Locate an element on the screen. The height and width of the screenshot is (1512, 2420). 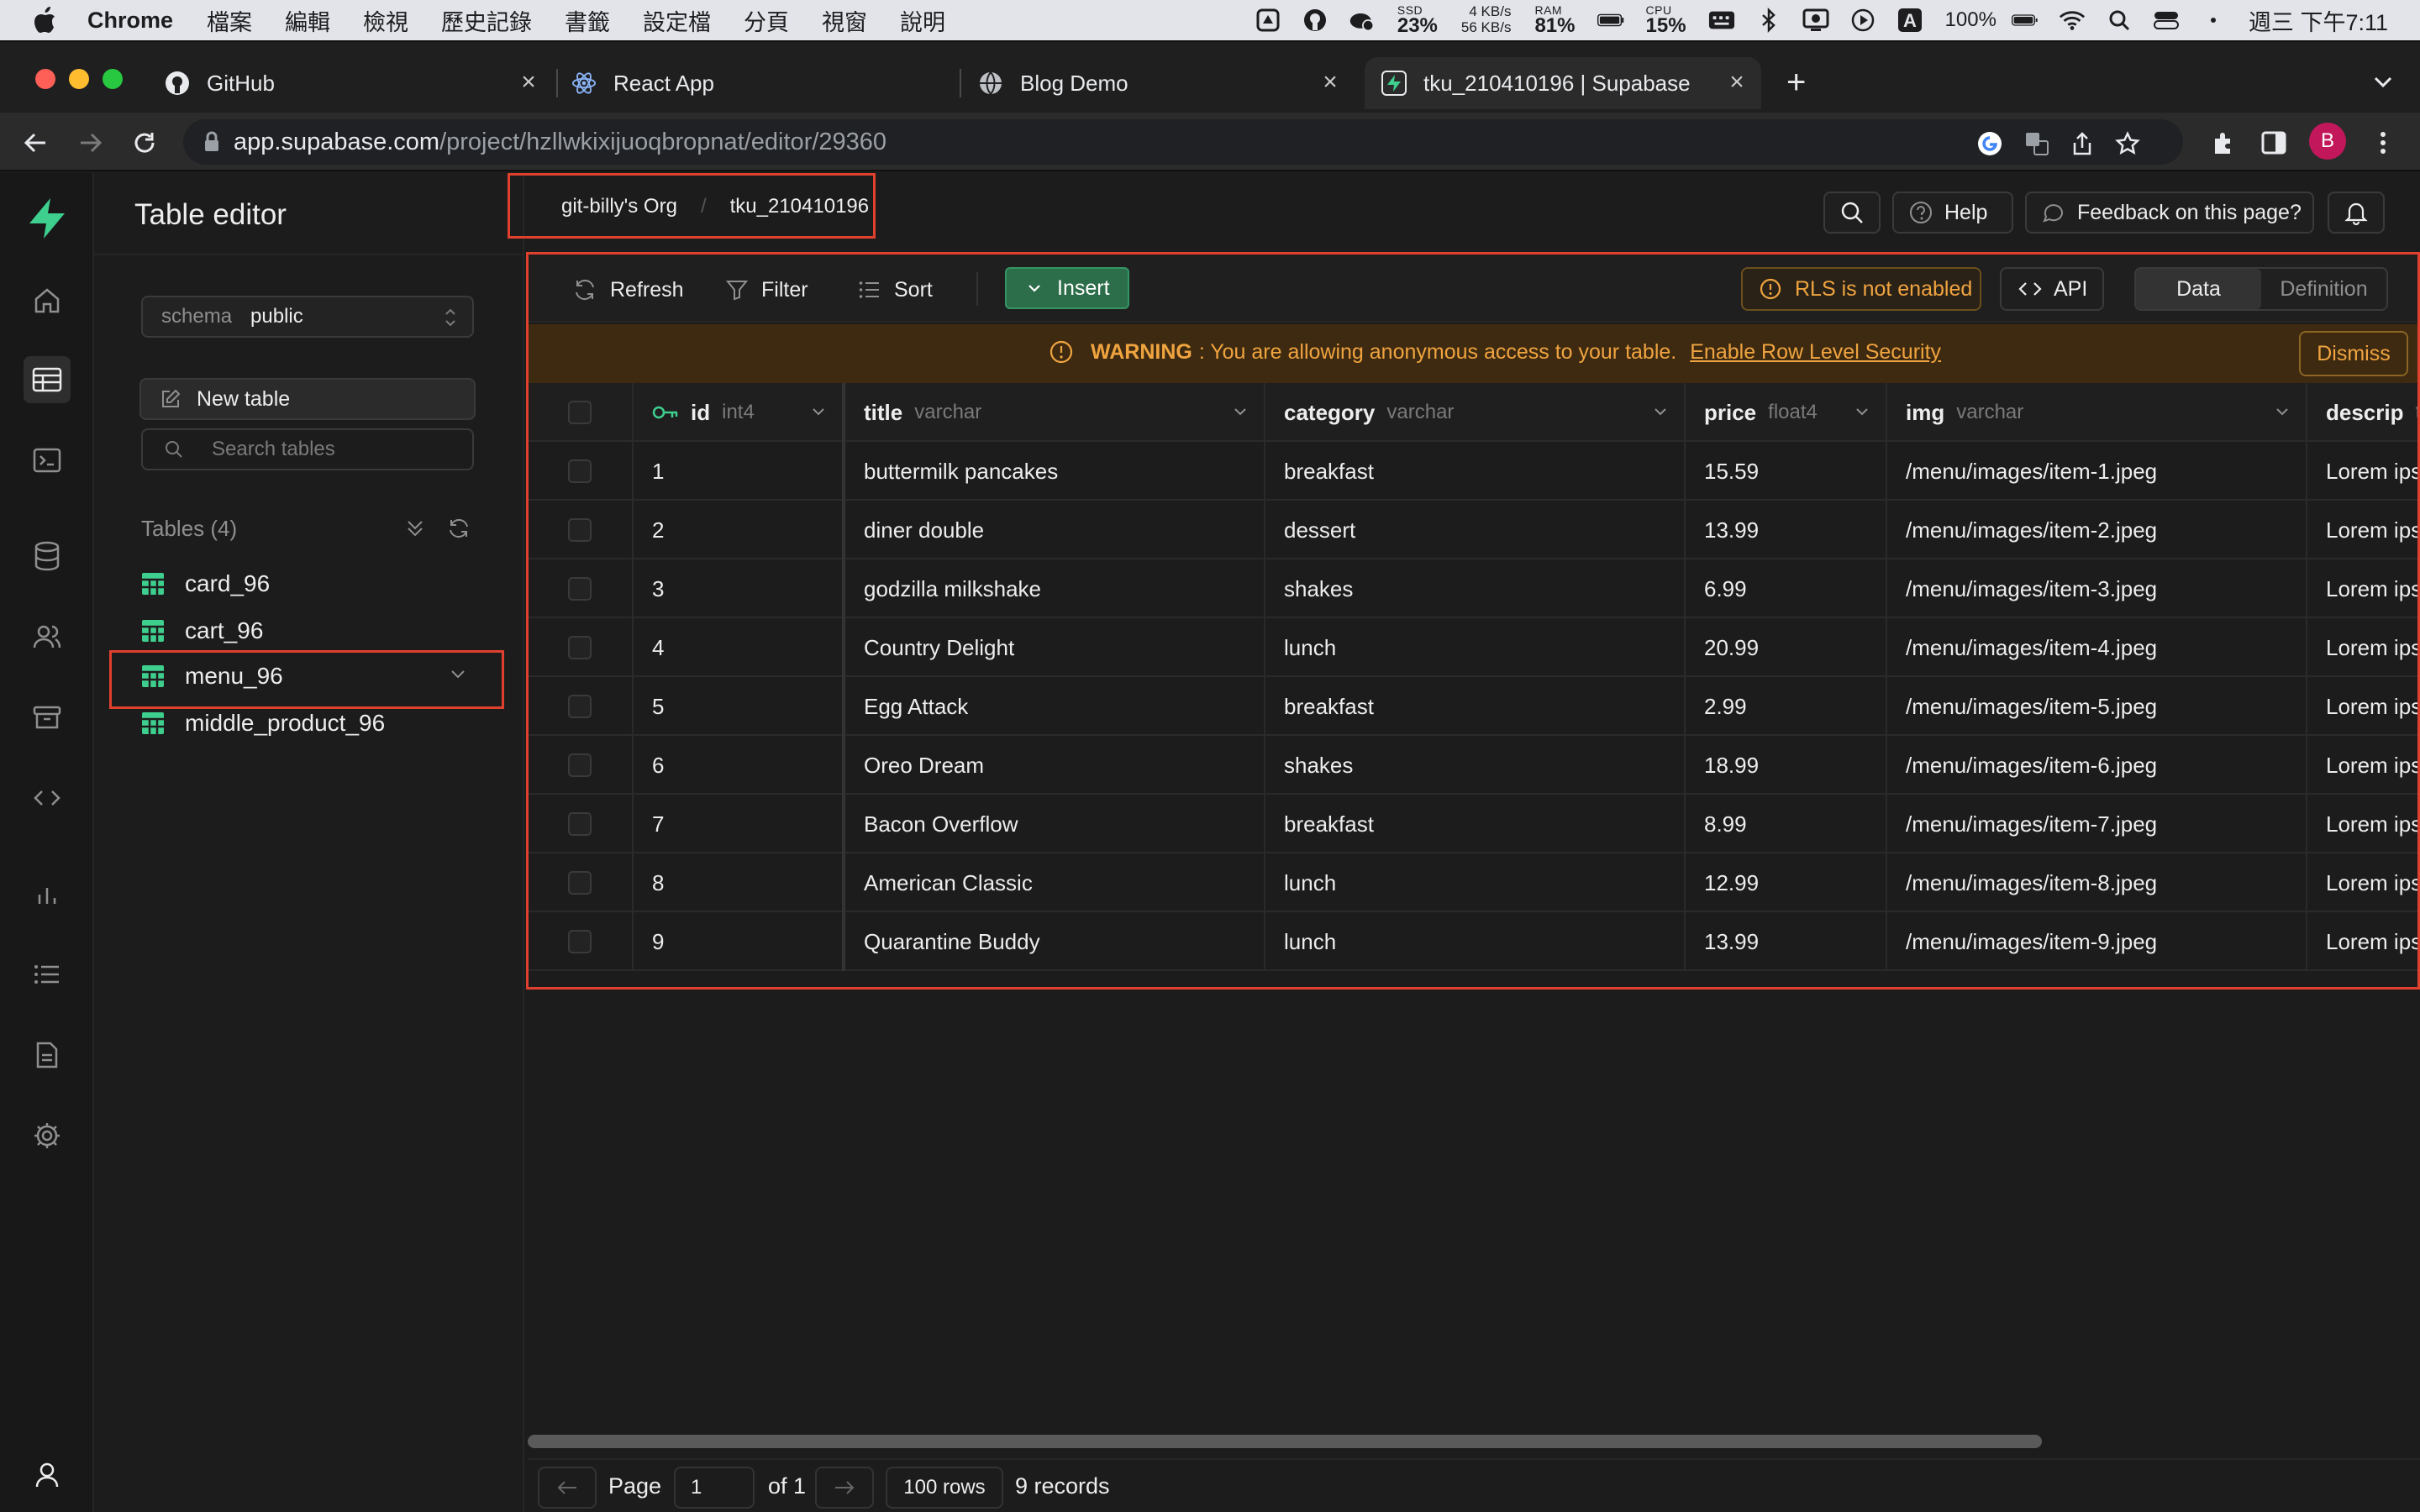
logs-list-icon is located at coordinates (47, 974).